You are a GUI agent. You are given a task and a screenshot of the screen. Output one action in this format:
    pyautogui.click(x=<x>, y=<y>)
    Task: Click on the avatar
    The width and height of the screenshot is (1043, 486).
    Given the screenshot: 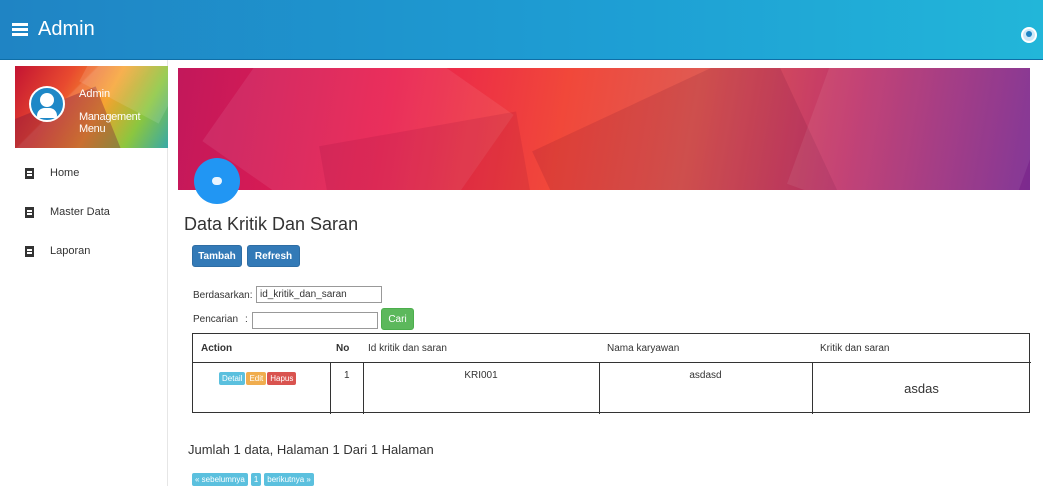 What is the action you would take?
    pyautogui.click(x=47, y=104)
    